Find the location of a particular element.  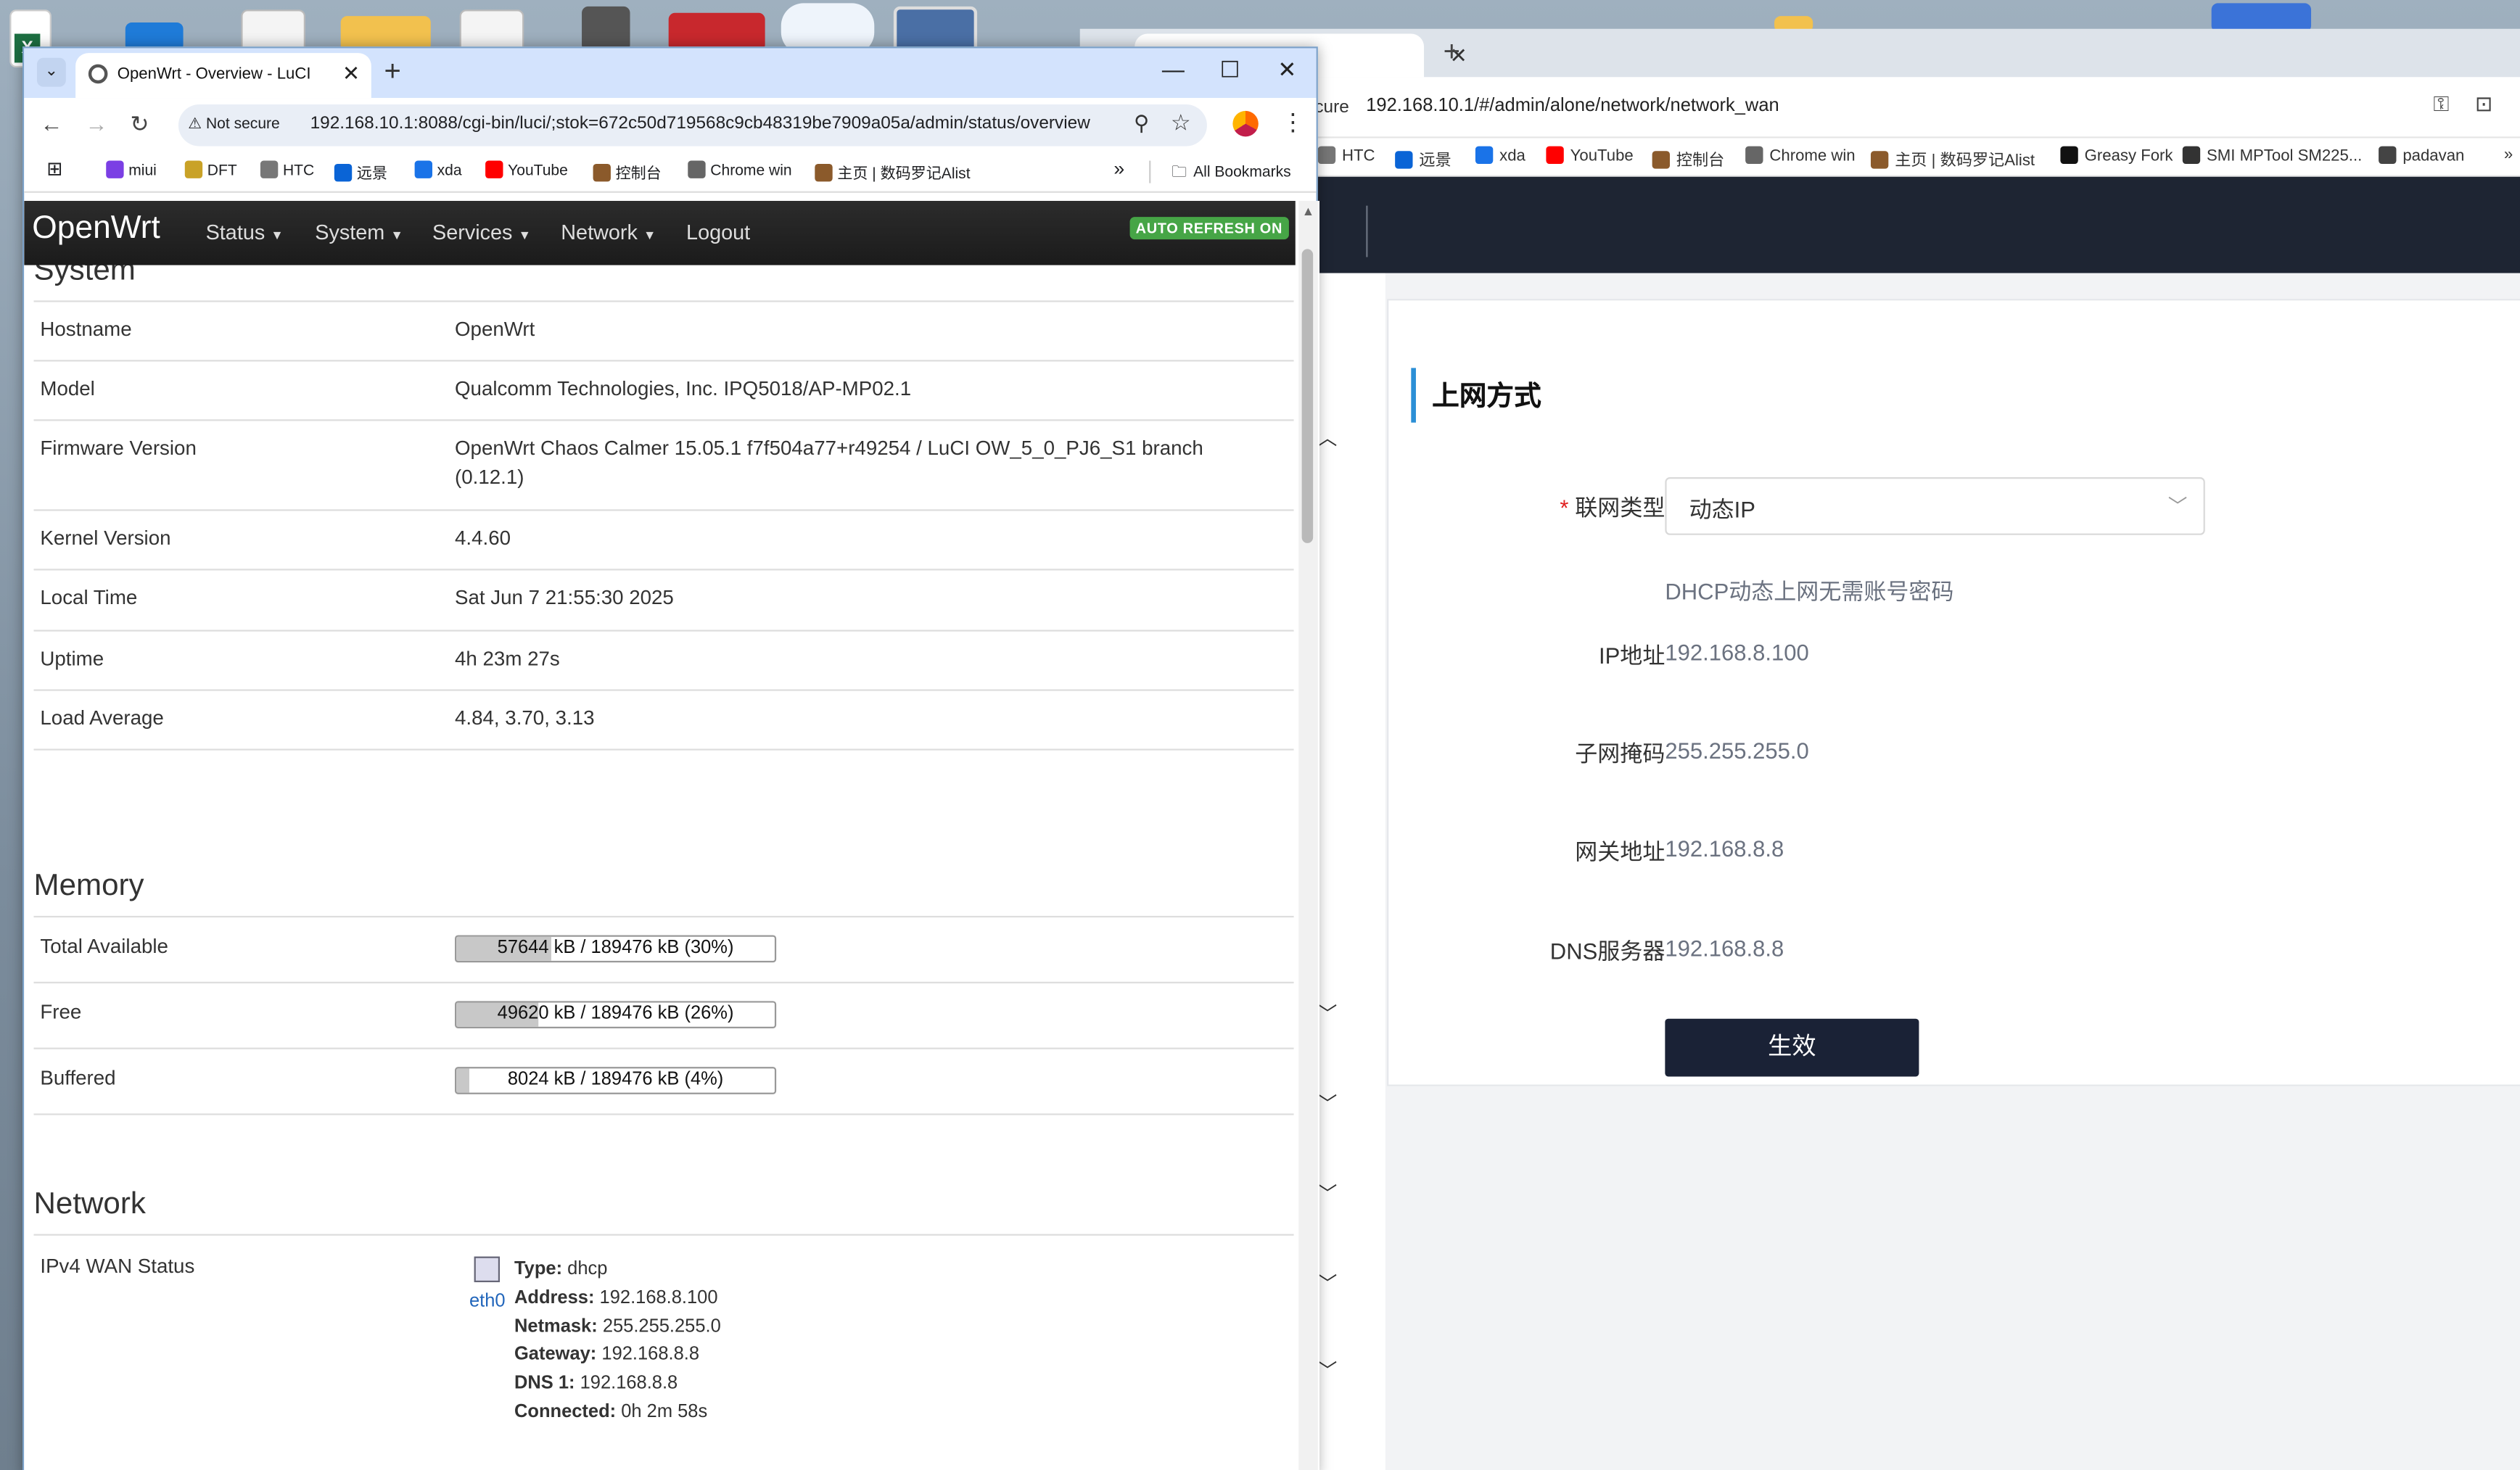

row-label: Hostname is located at coordinates (86, 329).